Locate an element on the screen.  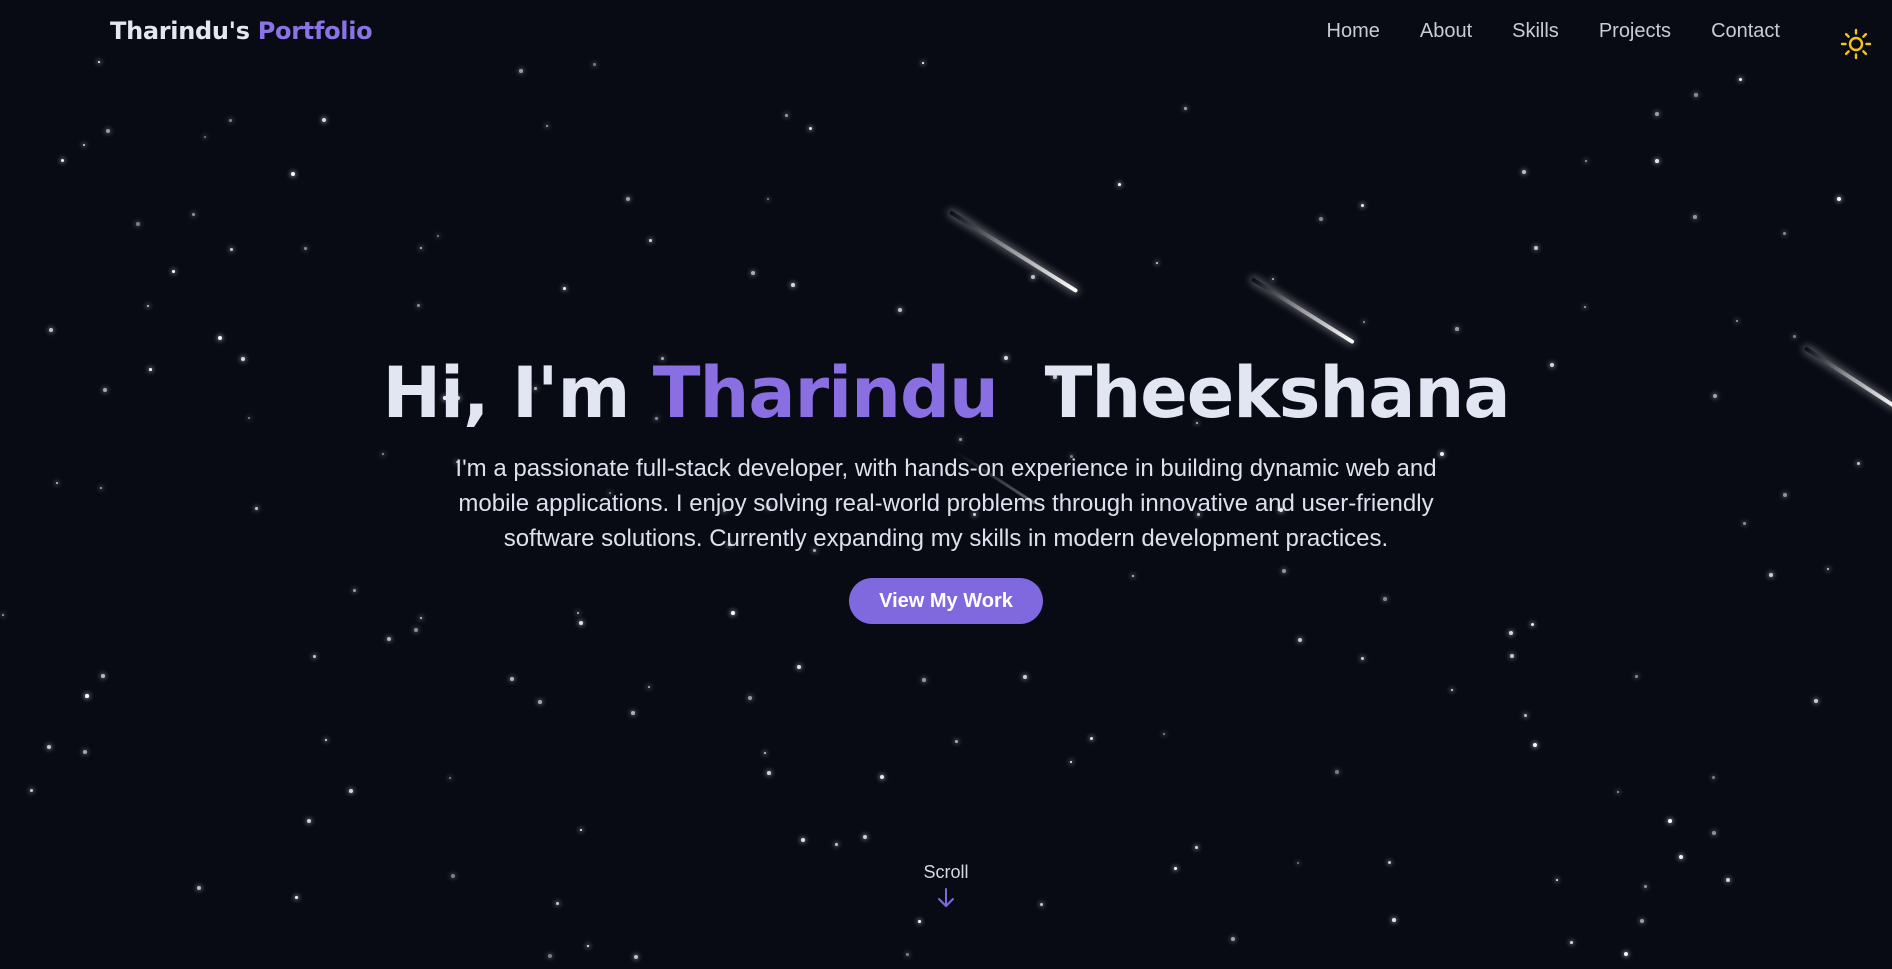
brand-accent: Portfolio is located at coordinates (315, 31).